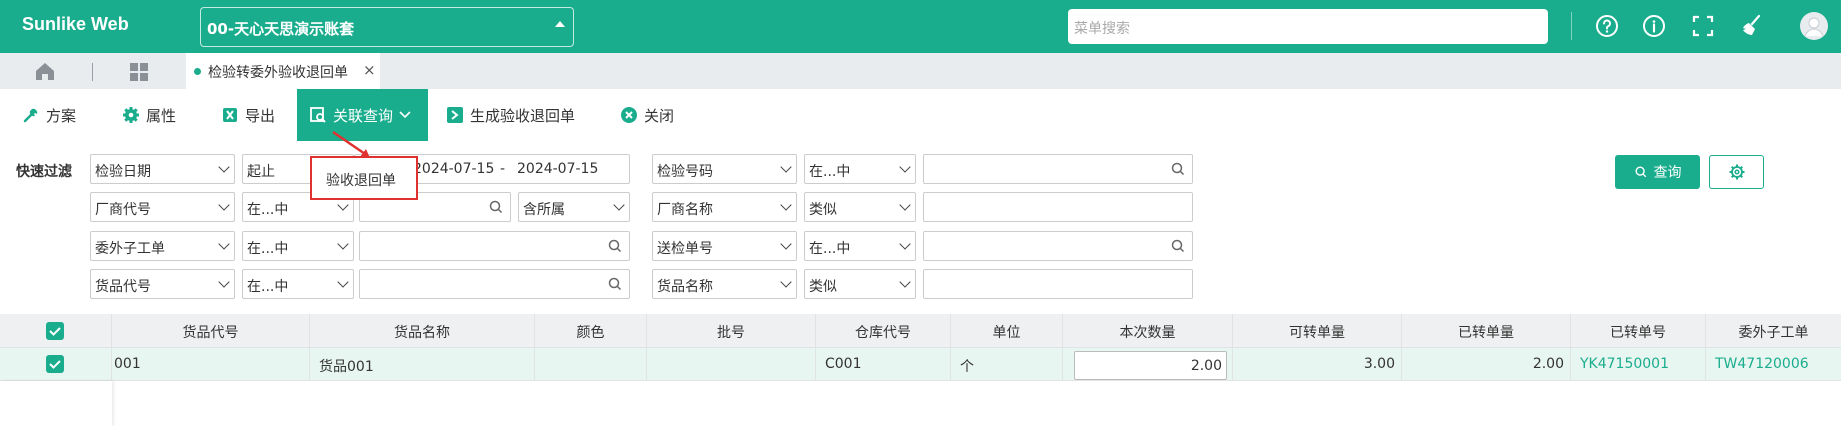  What do you see at coordinates (123, 172) in the screenshot?
I see `filter-field-value: 检验日期` at bounding box center [123, 172].